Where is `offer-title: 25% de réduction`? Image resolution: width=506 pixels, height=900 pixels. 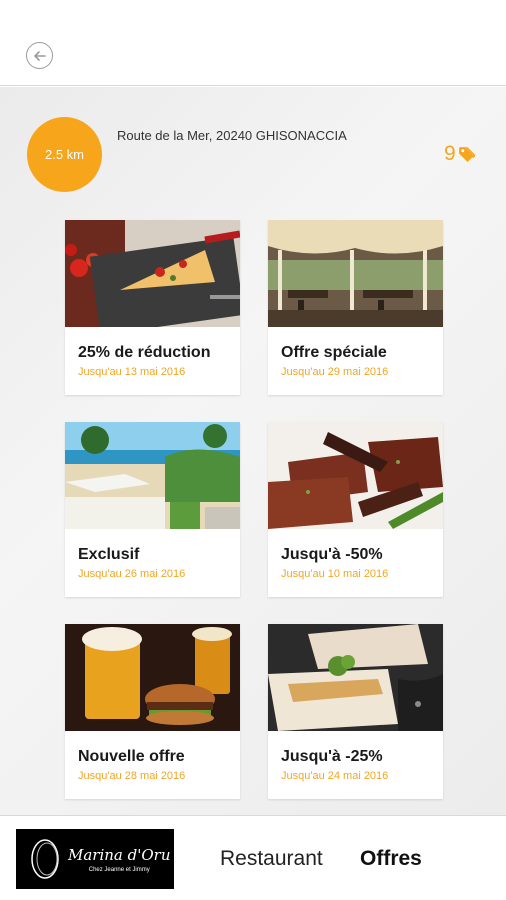 offer-title: 25% de réduction is located at coordinates (144, 352).